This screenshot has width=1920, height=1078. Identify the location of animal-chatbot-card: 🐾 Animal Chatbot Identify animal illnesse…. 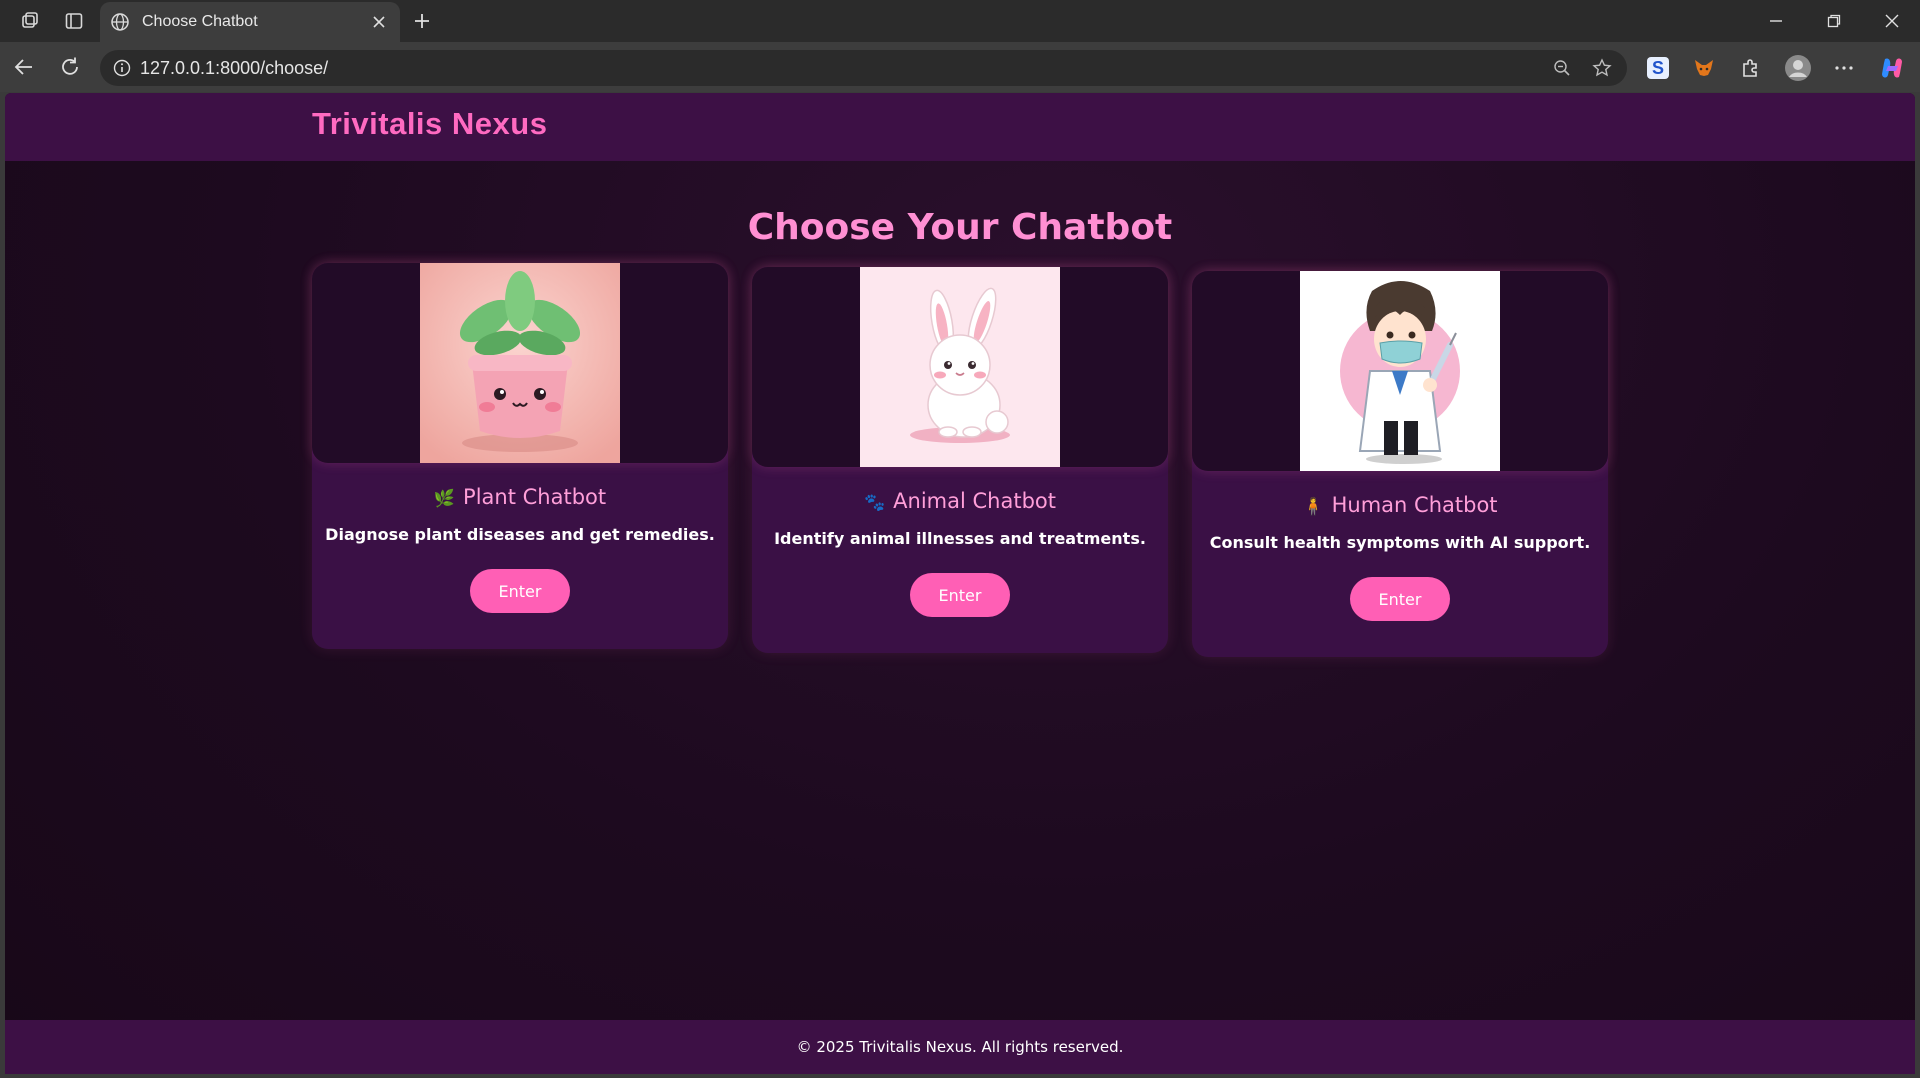
(960, 460).